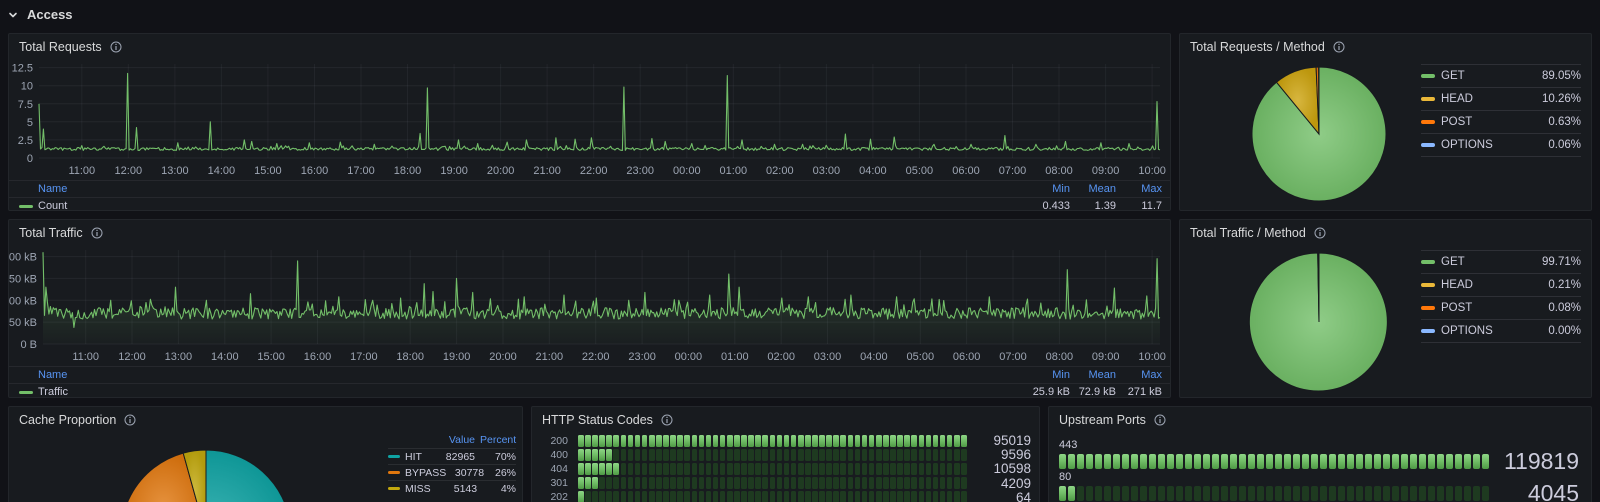  What do you see at coordinates (452, 488) in the screenshot?
I see `cache-legend-item-miss: MISS 5143 4%` at bounding box center [452, 488].